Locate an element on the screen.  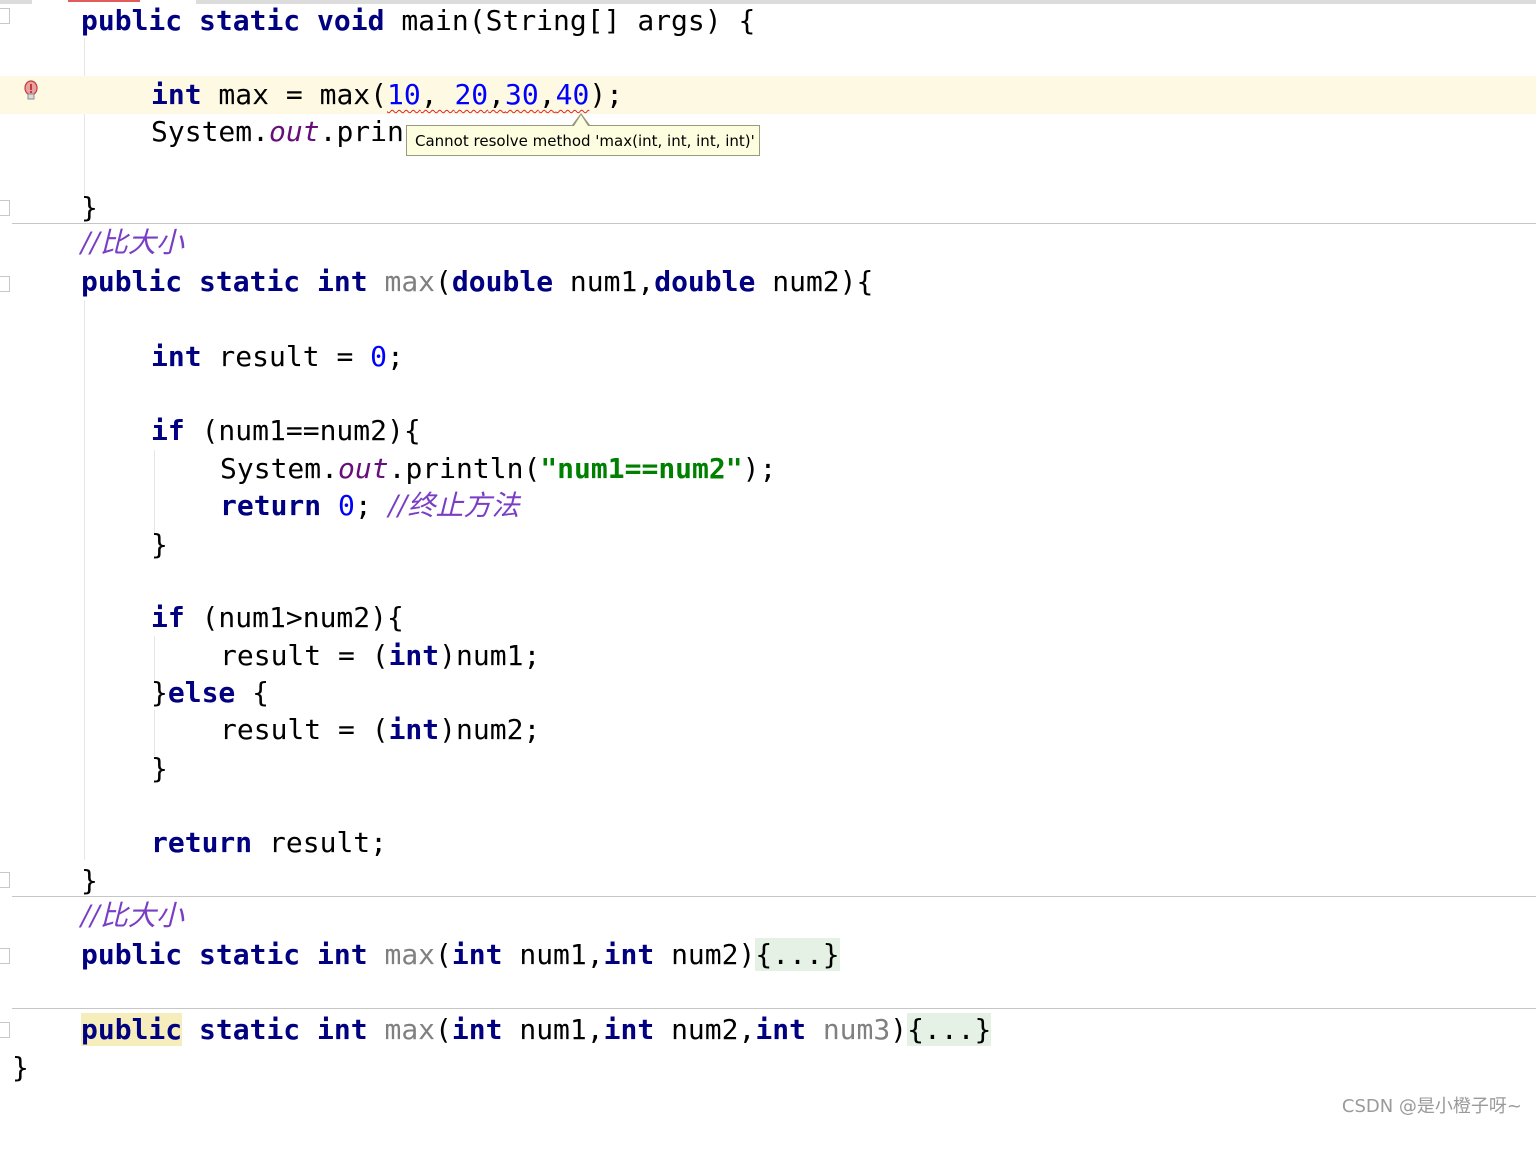
code-line-4: } is located at coordinates (768, 208).